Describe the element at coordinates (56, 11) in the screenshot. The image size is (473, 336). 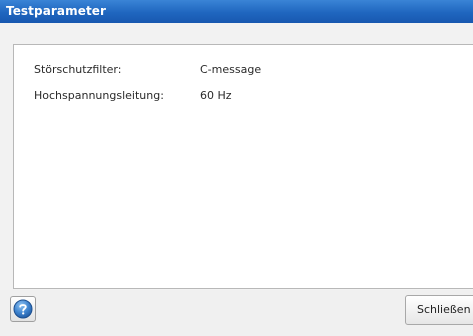
I see `dialog-title: Testparameter` at that location.